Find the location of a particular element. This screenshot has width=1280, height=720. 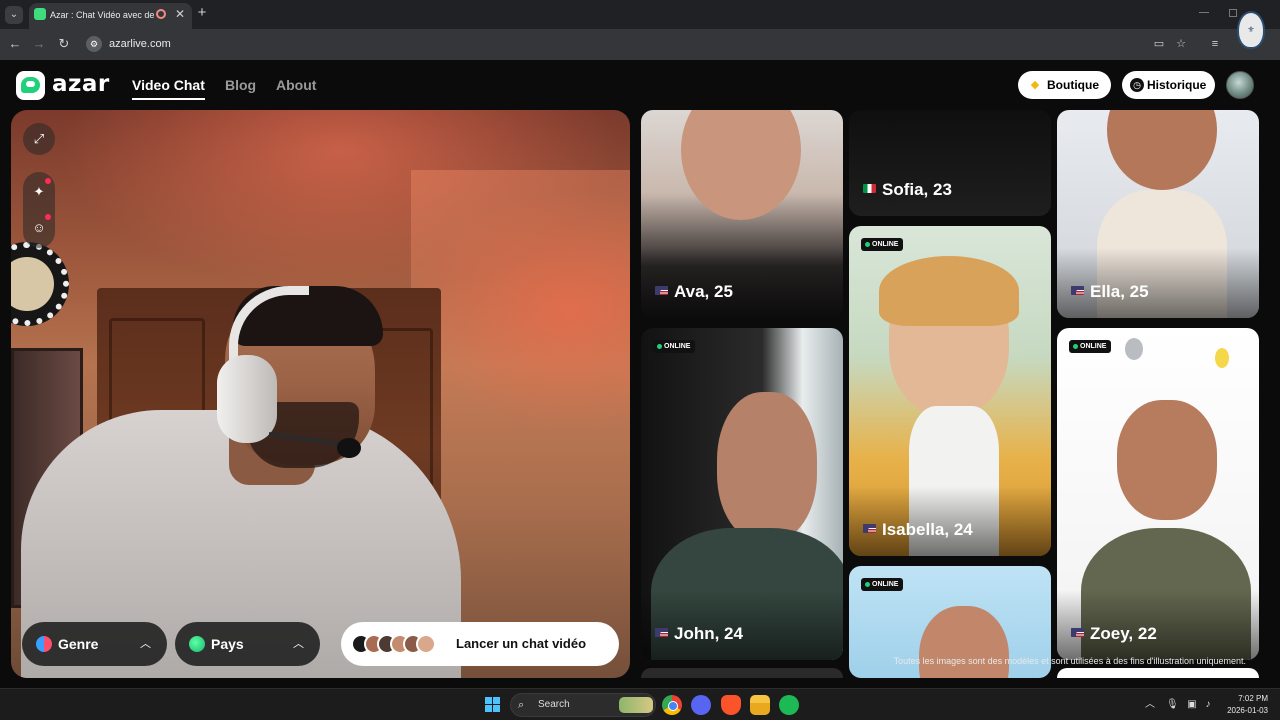

logo-text: azar is located at coordinates (81, 84).